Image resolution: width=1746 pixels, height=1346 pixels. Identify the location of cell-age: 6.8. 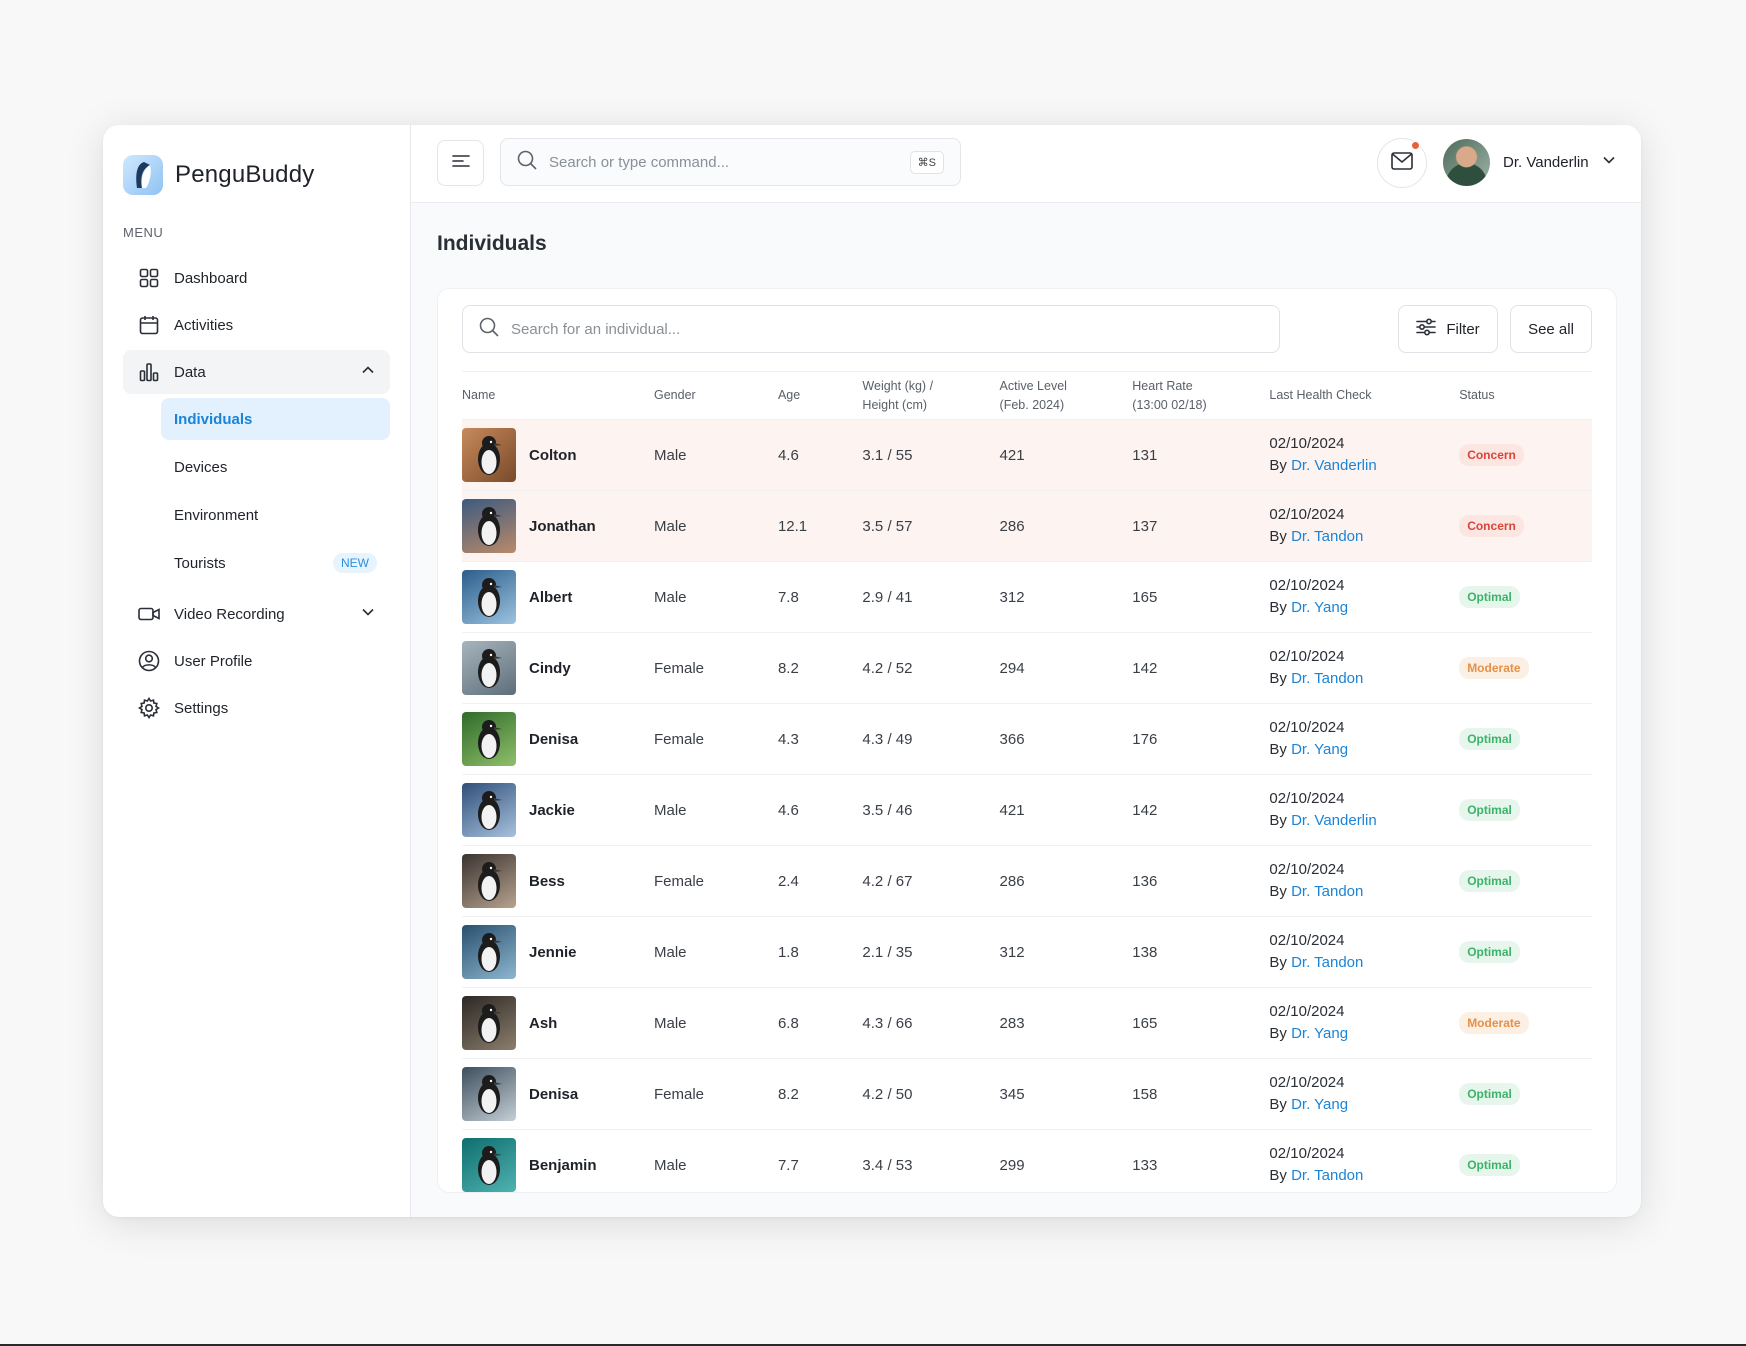
(820, 1023).